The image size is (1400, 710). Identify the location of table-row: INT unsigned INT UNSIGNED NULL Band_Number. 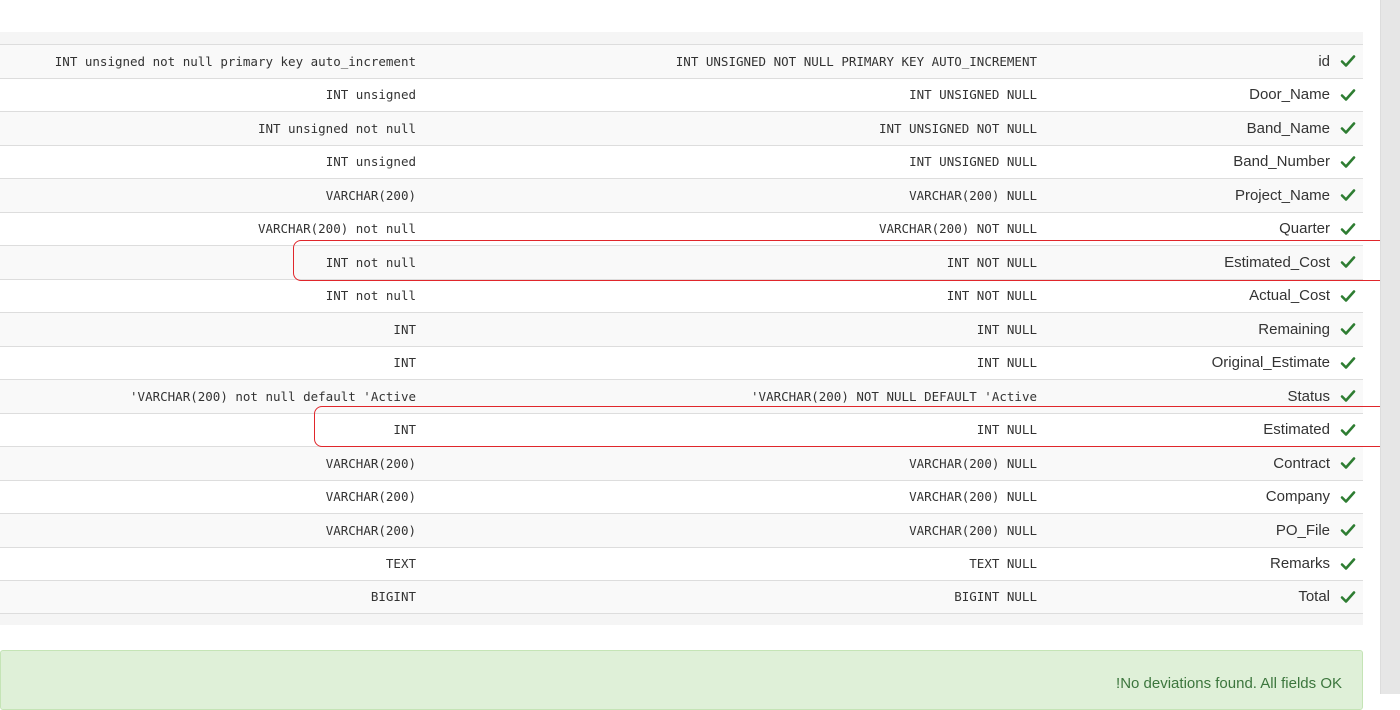
(681, 161).